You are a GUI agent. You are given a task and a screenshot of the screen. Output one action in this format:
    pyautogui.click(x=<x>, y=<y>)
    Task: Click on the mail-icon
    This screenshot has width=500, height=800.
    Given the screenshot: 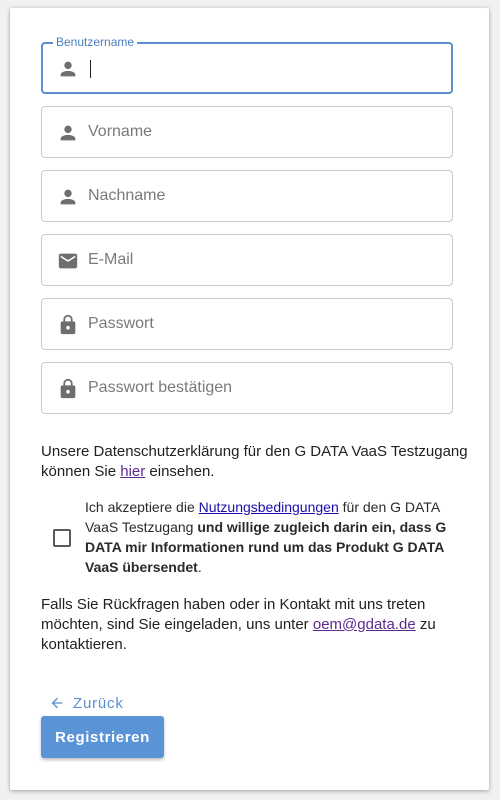 What is the action you would take?
    pyautogui.click(x=68, y=261)
    